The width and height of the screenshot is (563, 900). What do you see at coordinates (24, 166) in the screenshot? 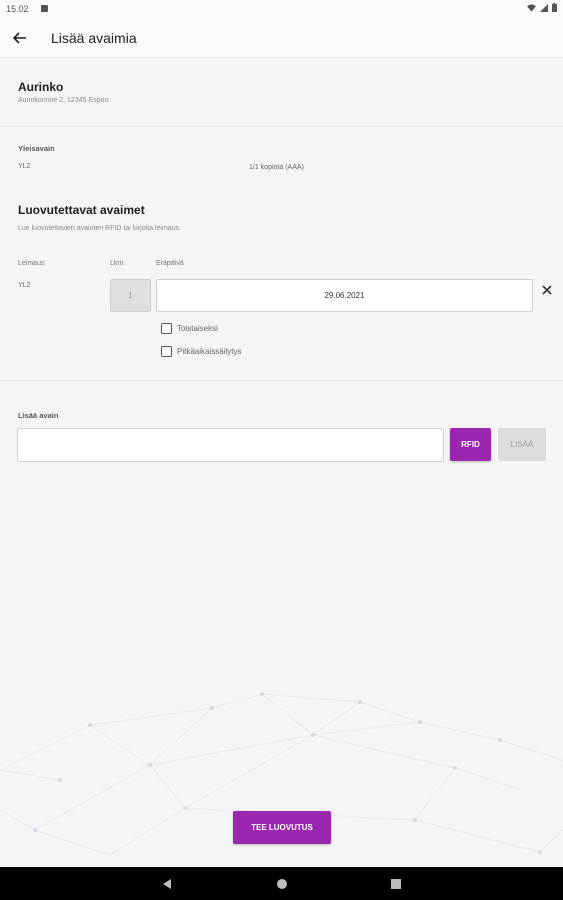
I see `master-key-code: YL2` at bounding box center [24, 166].